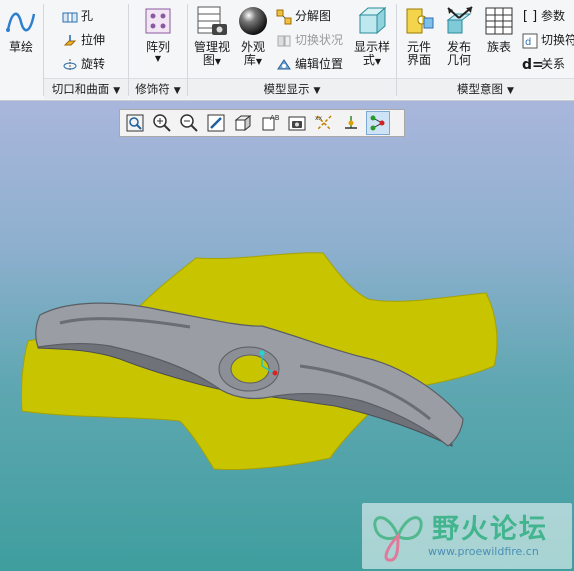 This screenshot has height=571, width=574. I want to click on sketch-label: 草绘, so click(20, 47).